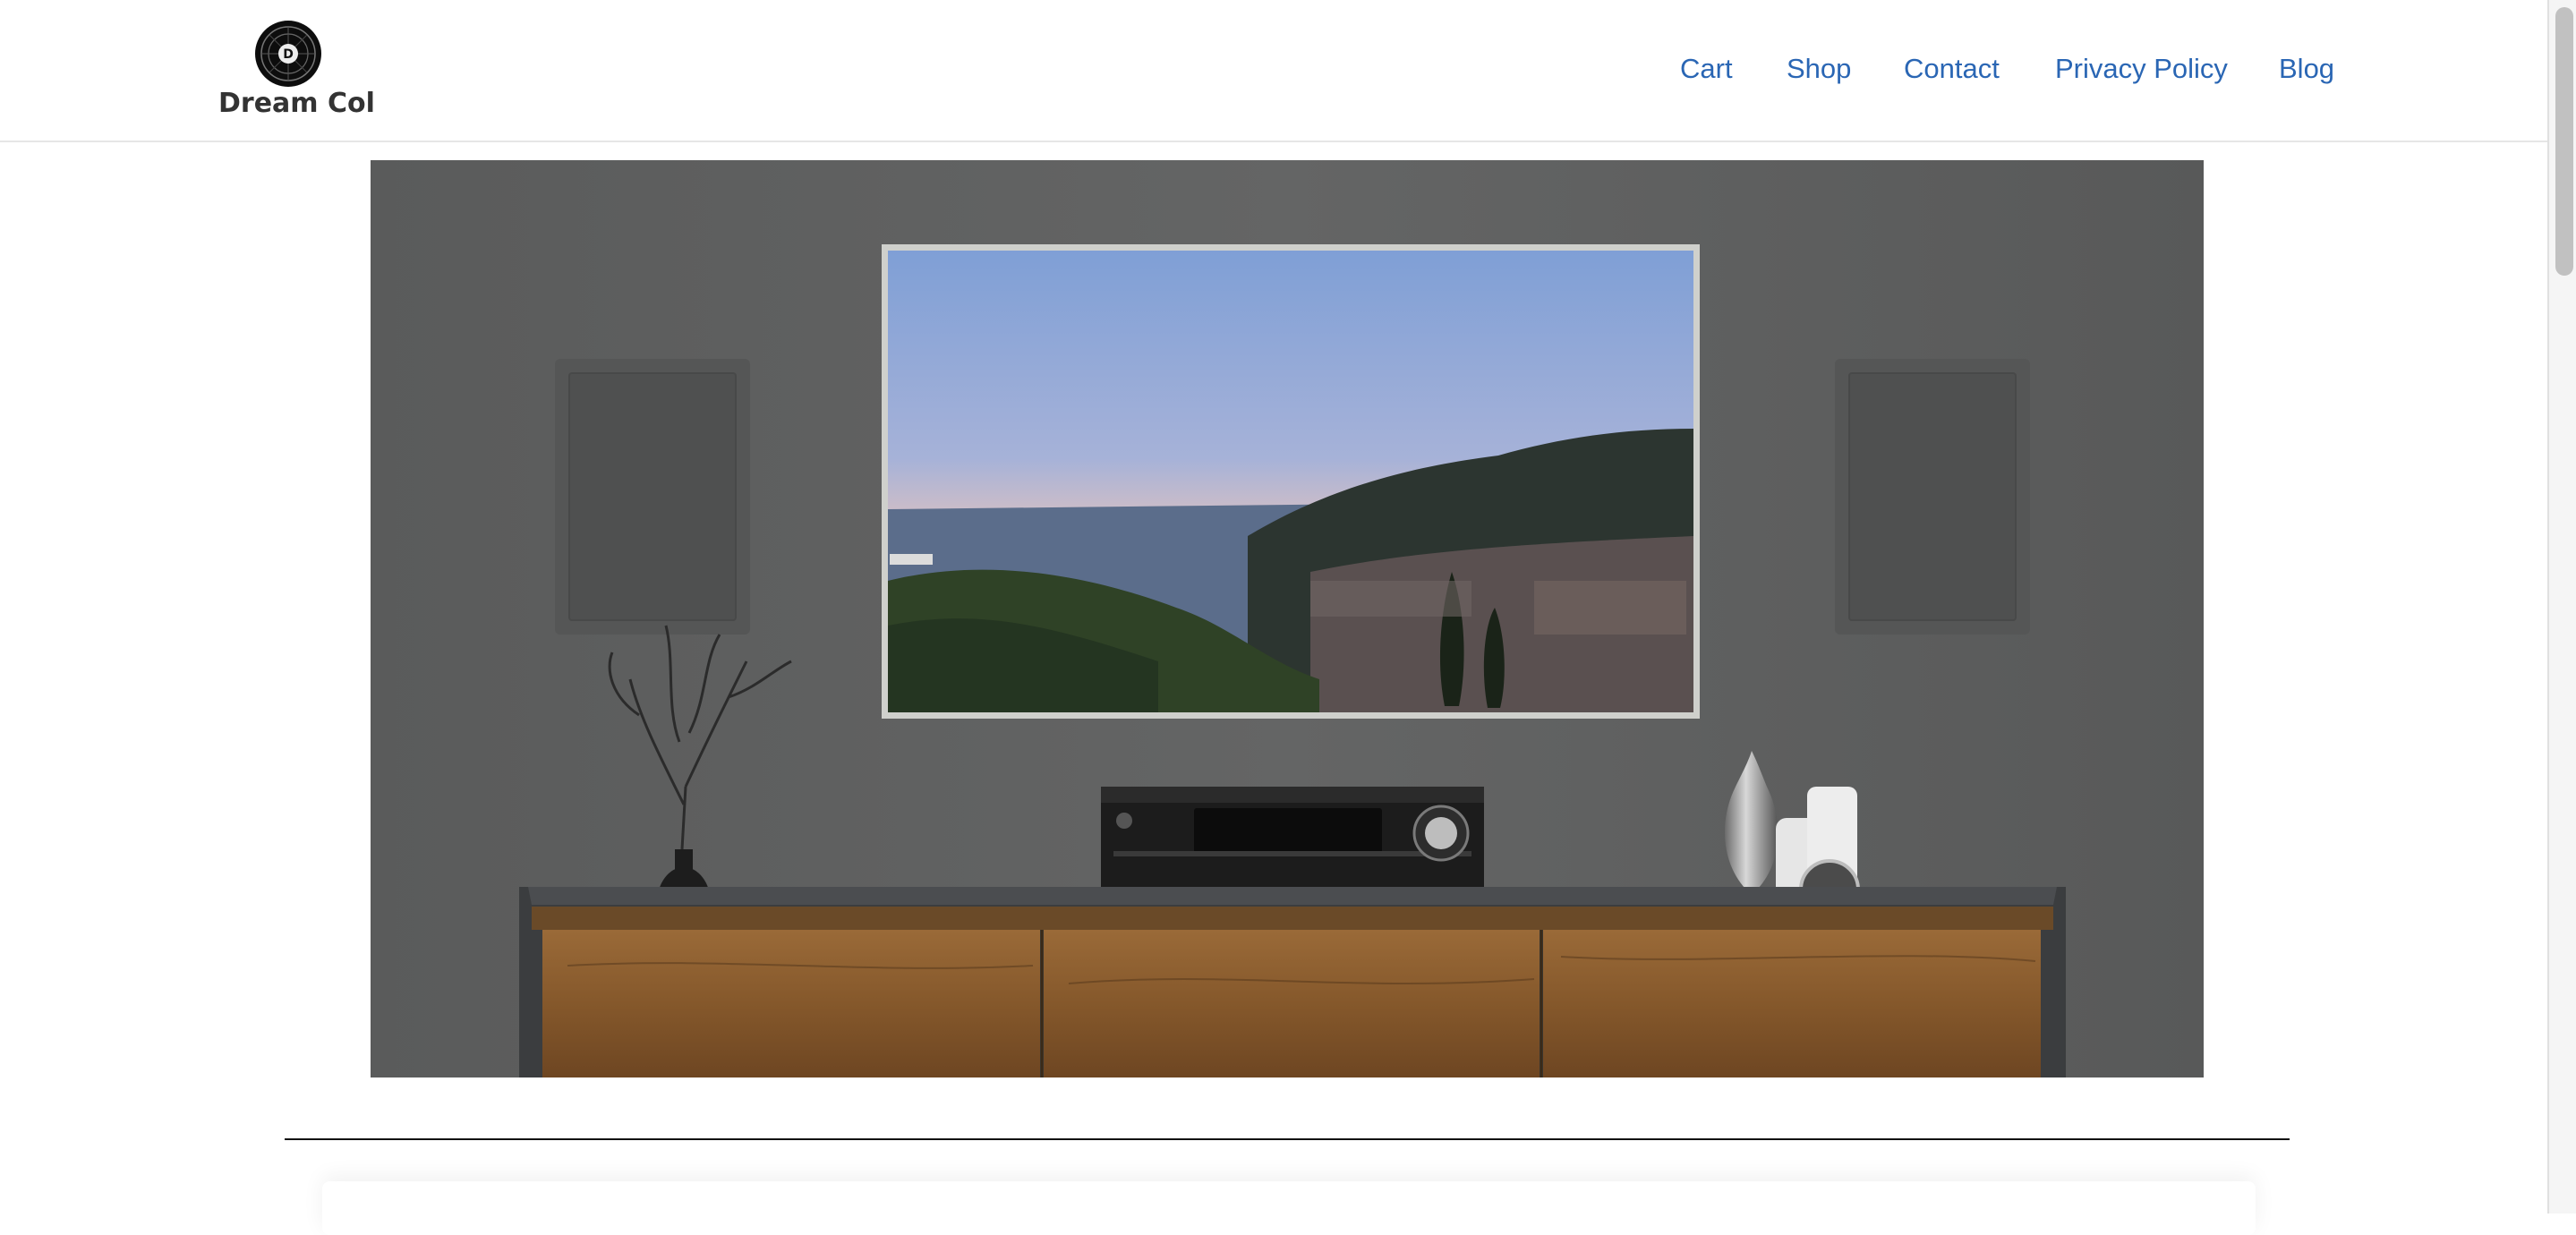  Describe the element at coordinates (1292, 992) in the screenshot. I see `tv-cabinet` at that location.